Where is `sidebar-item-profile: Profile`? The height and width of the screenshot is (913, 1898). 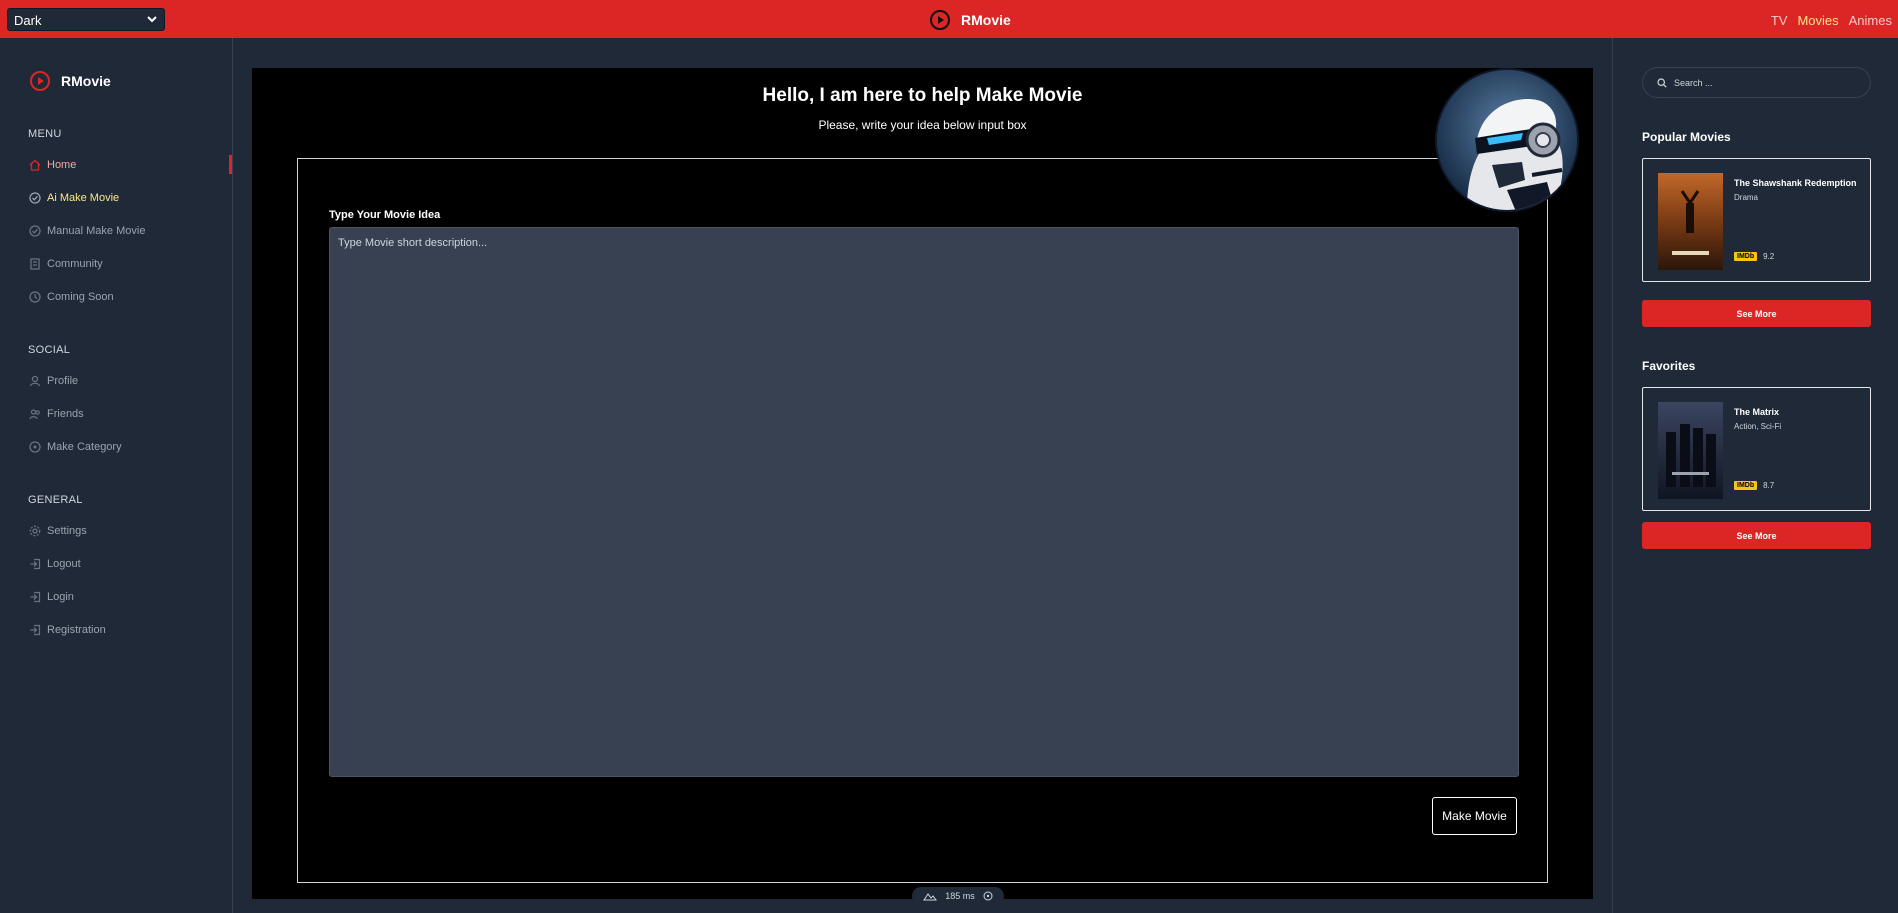
sidebar-item-profile: Profile is located at coordinates (53, 381).